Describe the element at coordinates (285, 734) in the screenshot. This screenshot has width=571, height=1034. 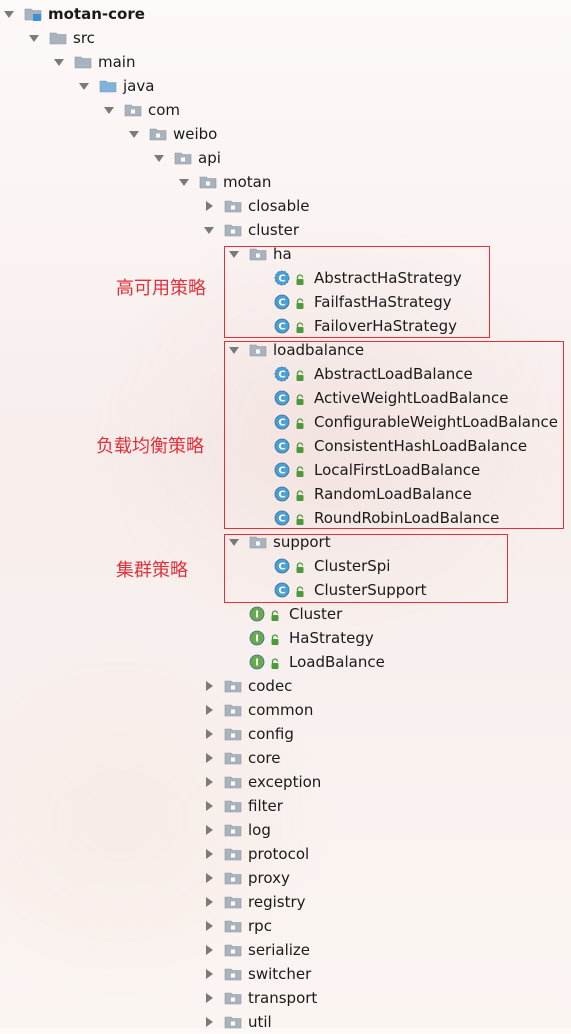
I see `tree-row-config: config` at that location.